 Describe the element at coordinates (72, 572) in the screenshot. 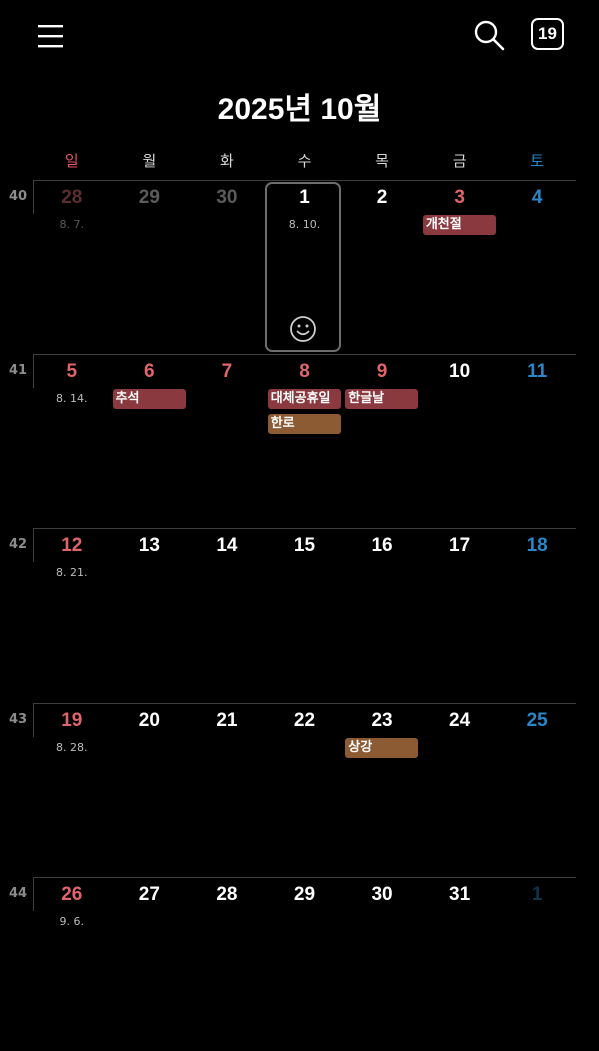

I see `lunar-date: 8. 21.` at that location.